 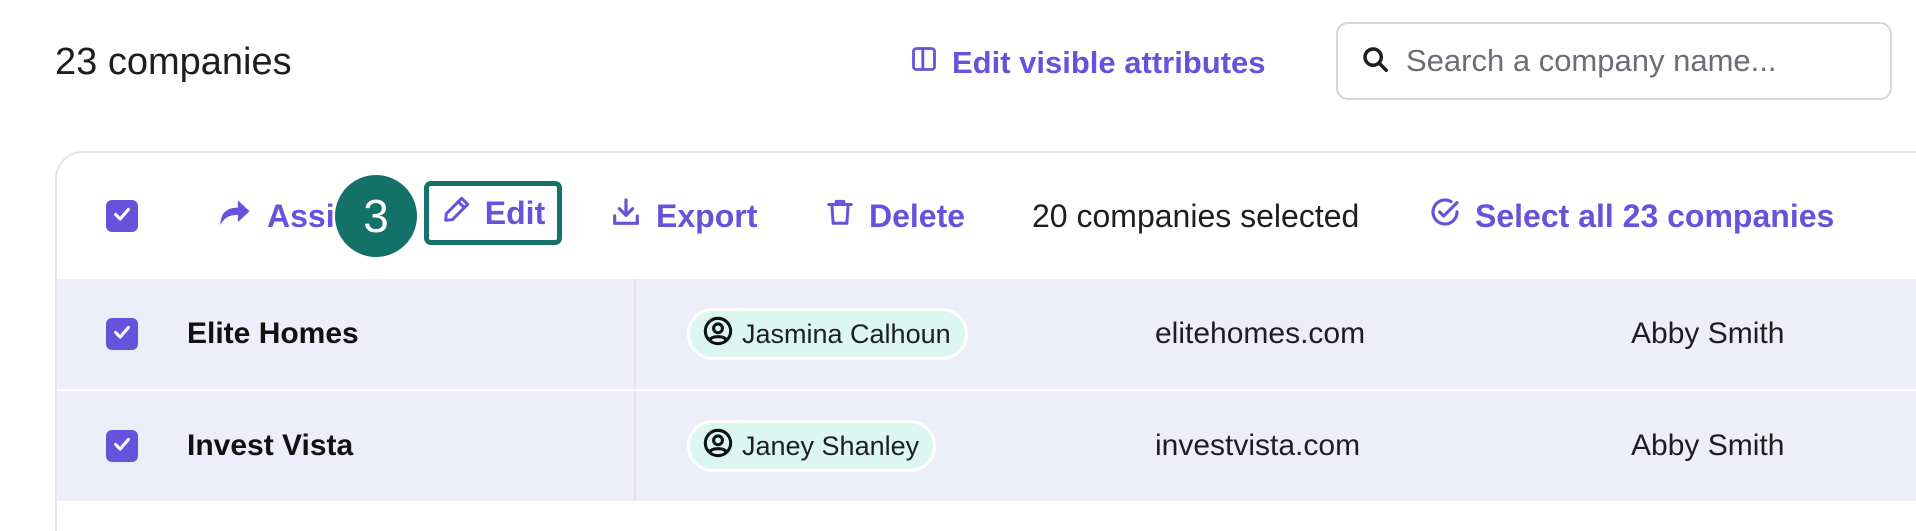 I want to click on select-all-companies-label: Select all 23 companies, so click(x=1655, y=215).